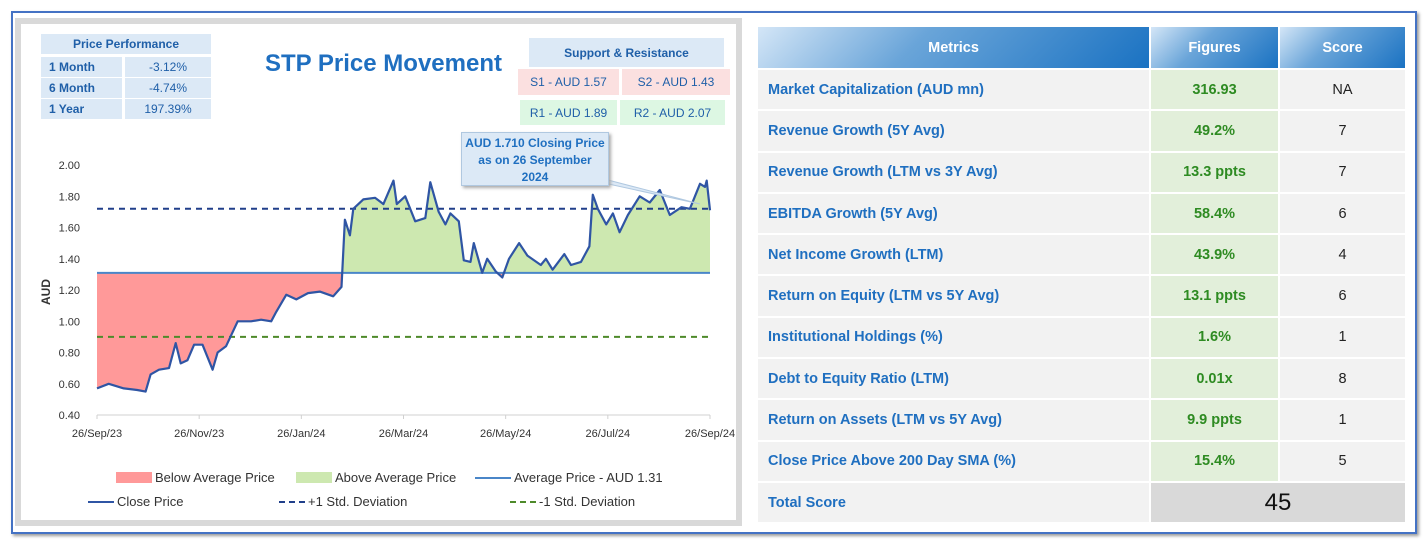  I want to click on y-axis-title: AUD, so click(46, 292).